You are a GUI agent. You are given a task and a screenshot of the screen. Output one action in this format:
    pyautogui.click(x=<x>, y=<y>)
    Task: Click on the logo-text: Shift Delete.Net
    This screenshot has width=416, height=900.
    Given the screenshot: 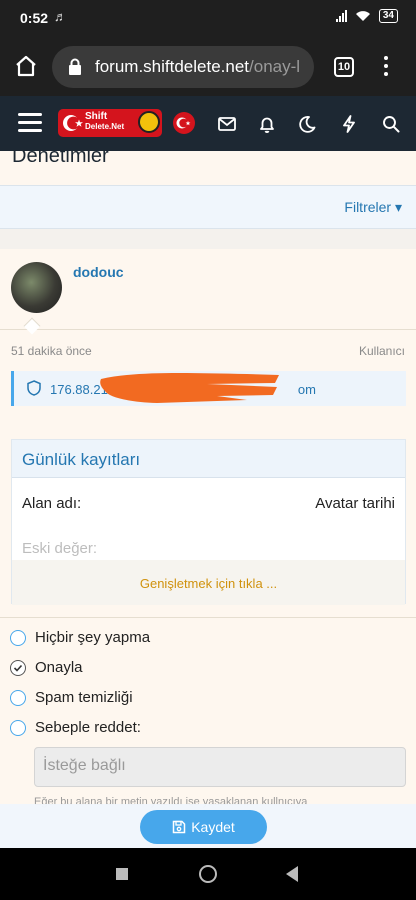 What is the action you would take?
    pyautogui.click(x=105, y=121)
    